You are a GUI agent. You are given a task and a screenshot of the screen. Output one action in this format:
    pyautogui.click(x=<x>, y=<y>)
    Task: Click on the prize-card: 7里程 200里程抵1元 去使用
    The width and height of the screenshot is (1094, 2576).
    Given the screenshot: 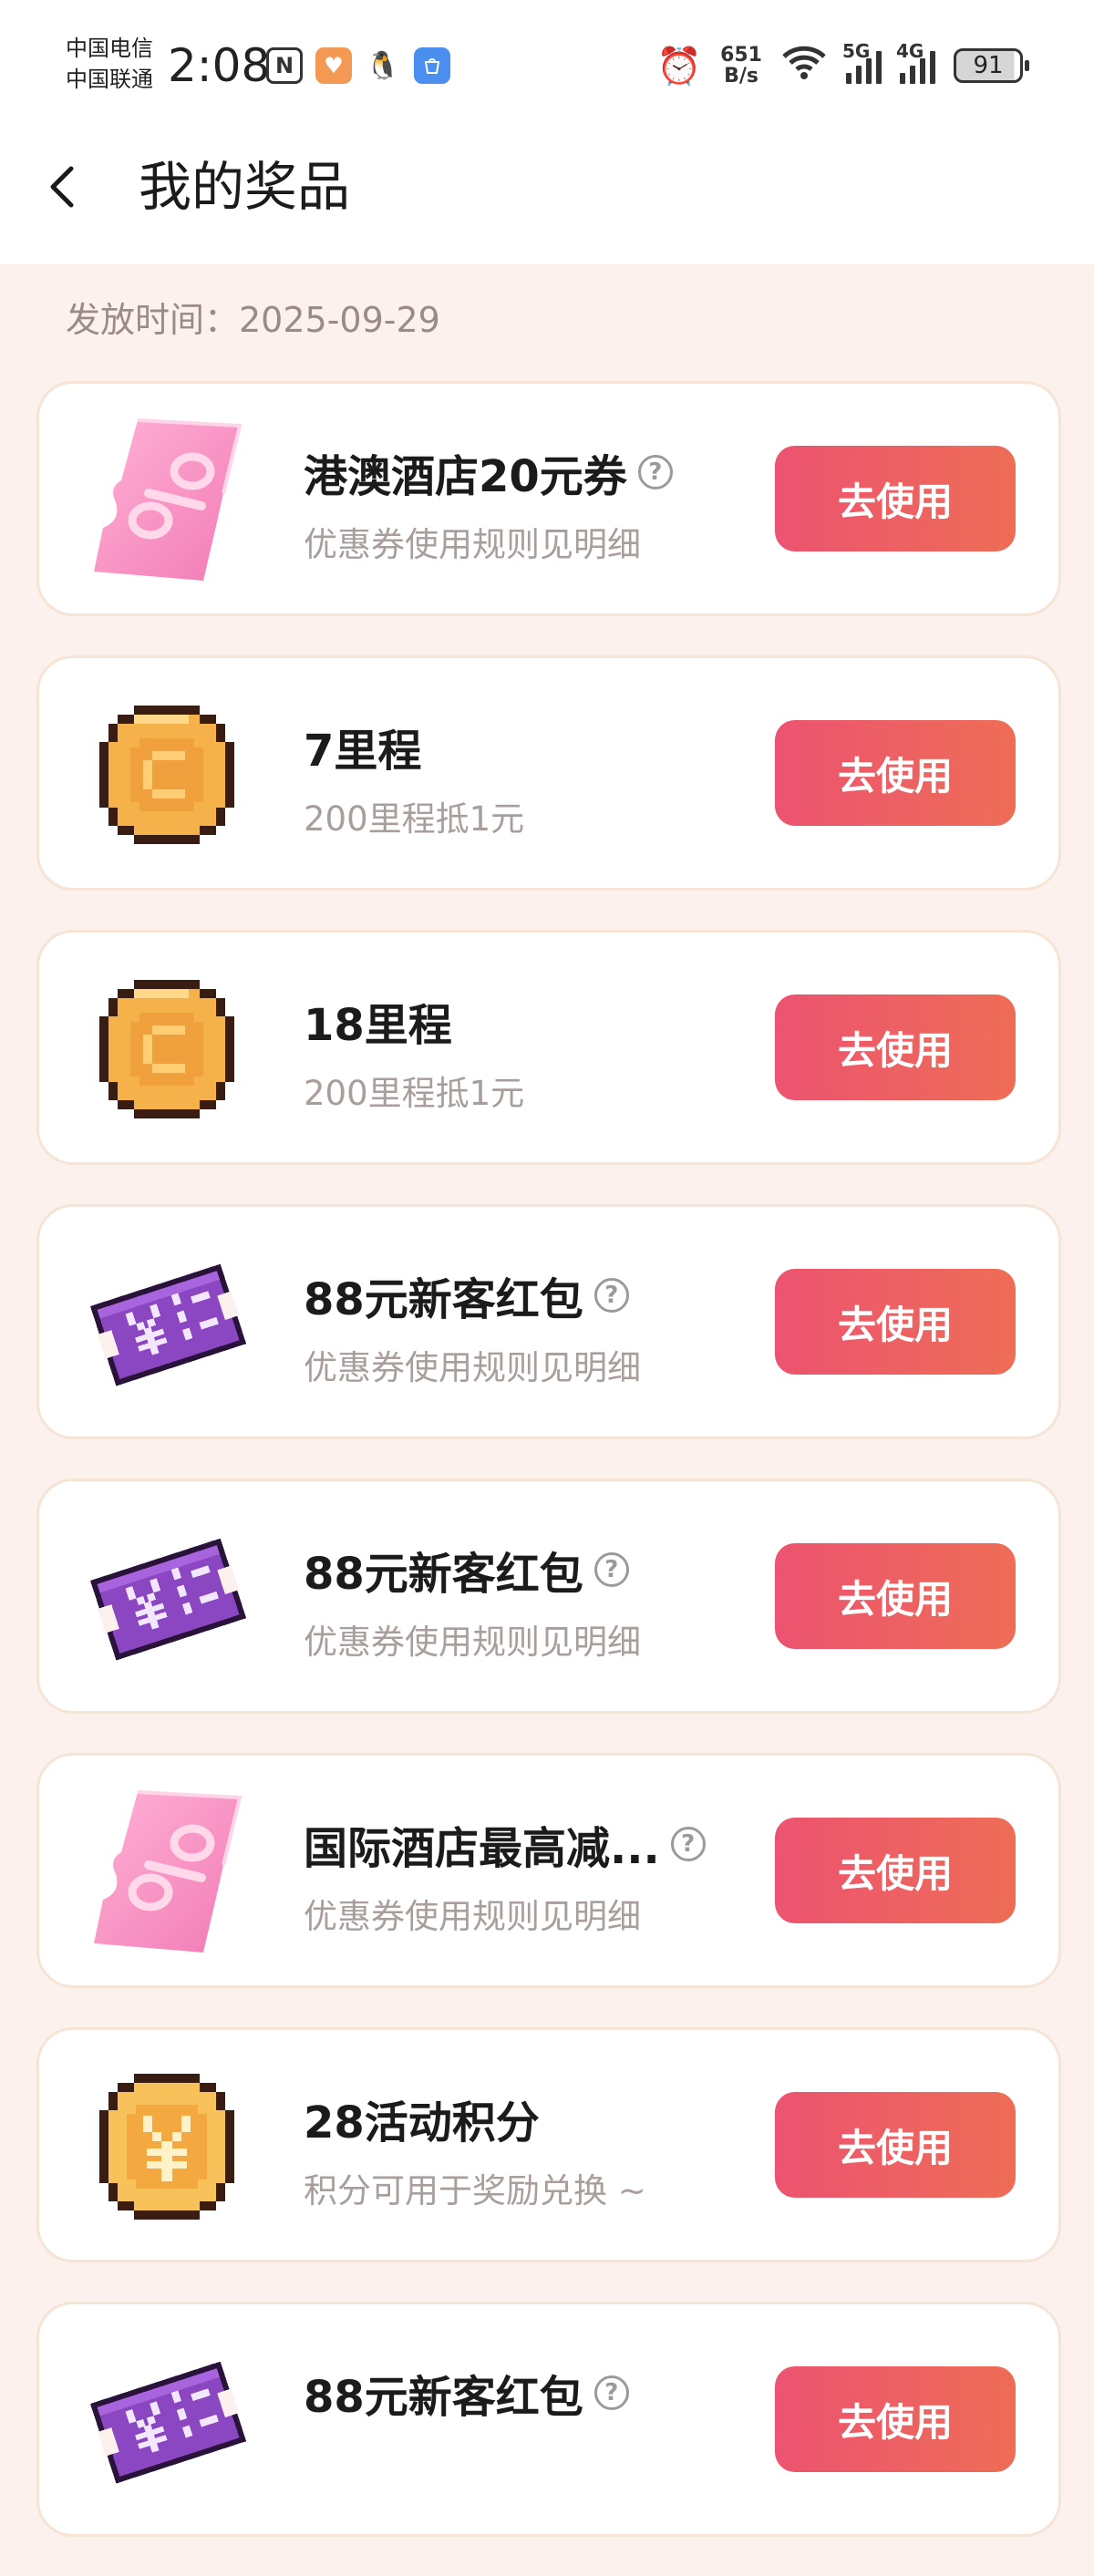 What is the action you would take?
    pyautogui.click(x=548, y=773)
    